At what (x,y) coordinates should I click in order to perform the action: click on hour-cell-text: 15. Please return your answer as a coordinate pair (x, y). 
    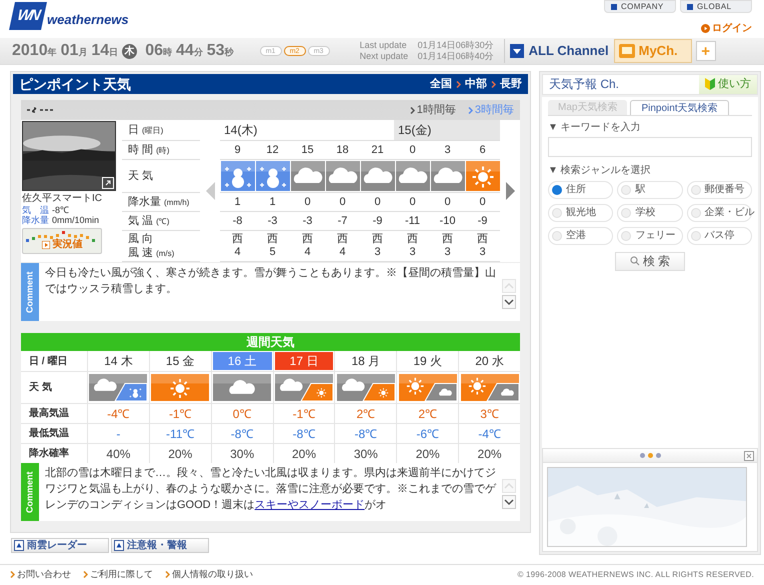
    Looking at the image, I should click on (307, 150).